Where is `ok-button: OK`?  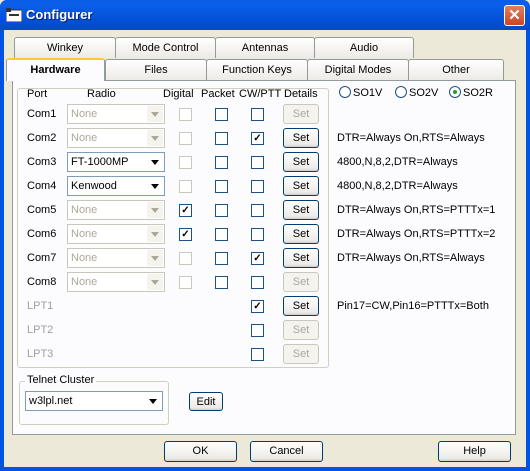 ok-button: OK is located at coordinates (200, 451).